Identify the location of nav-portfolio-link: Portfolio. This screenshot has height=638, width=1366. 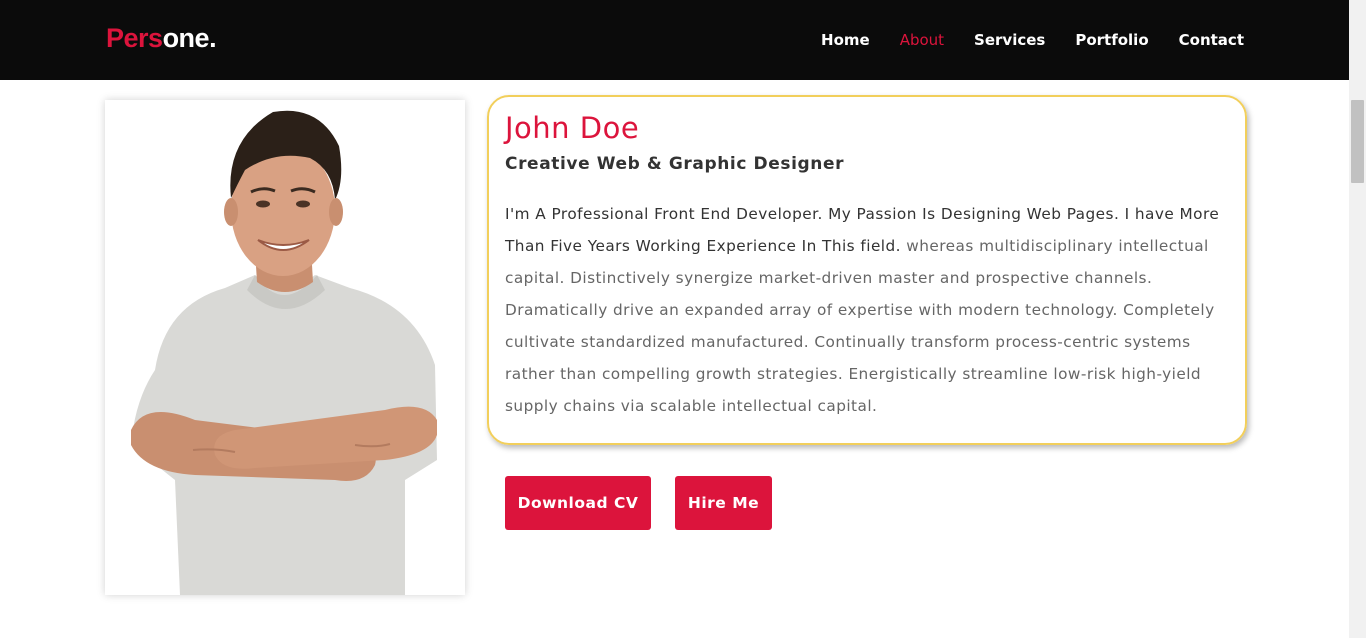
(1111, 40).